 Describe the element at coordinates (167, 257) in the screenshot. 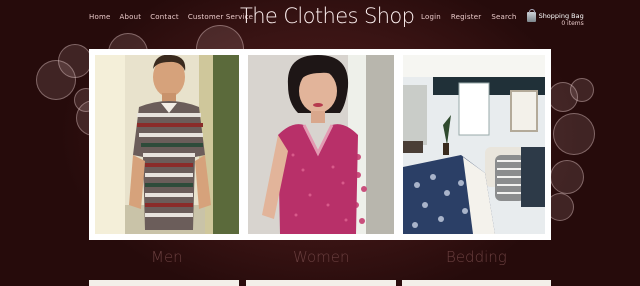

I see `category-label-men: Men` at that location.